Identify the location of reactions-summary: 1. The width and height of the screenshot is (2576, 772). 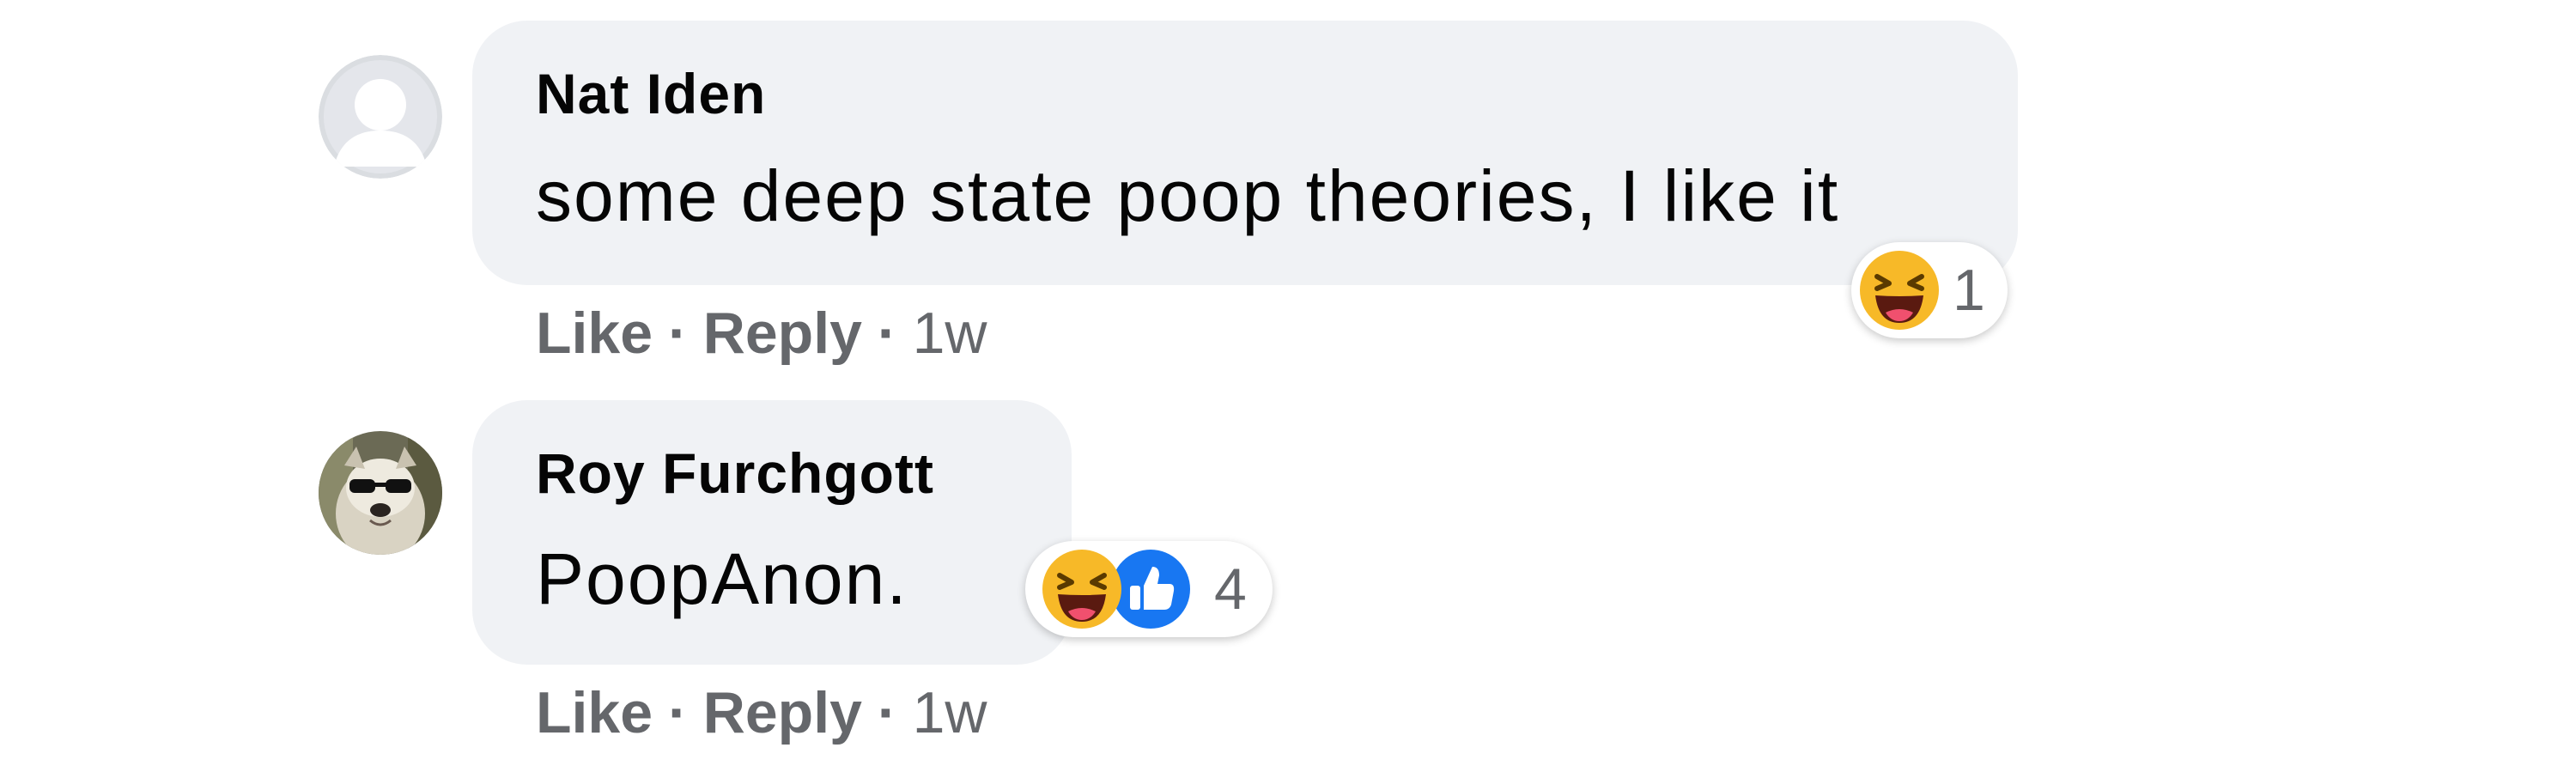
(1930, 290).